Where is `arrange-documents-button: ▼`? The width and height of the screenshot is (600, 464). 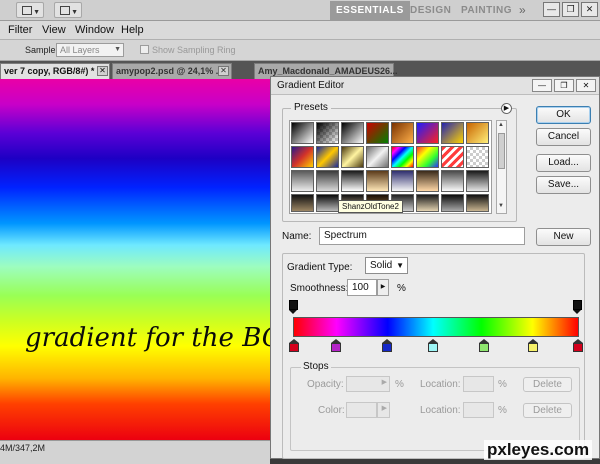
arrange-documents-button: ▼ is located at coordinates (30, 10).